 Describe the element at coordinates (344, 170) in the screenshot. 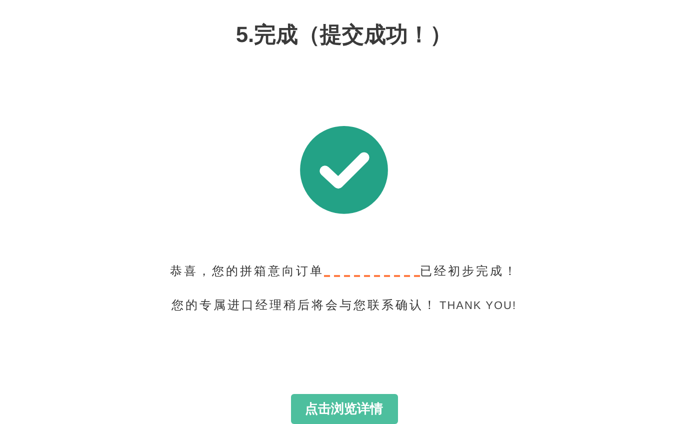

I see `check-circle-icon` at that location.